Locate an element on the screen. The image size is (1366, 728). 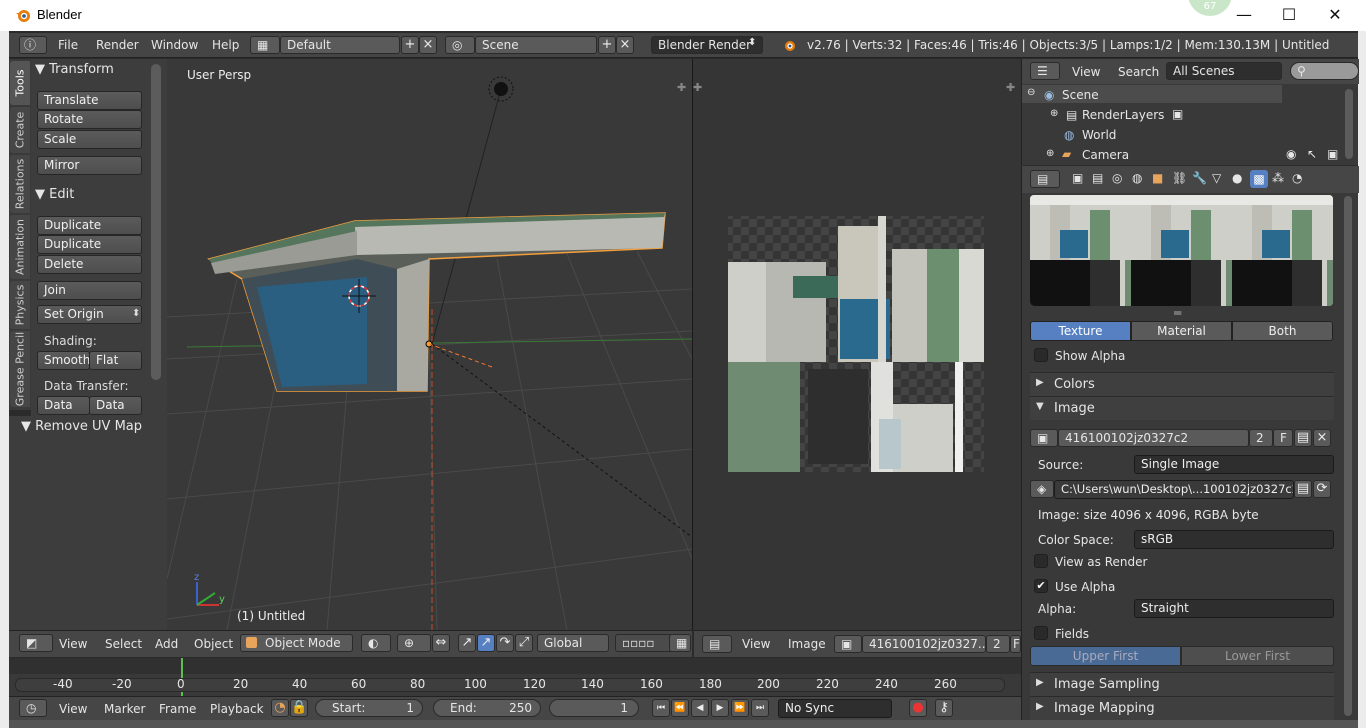
tab-tools: Tools is located at coordinates (20, 83).